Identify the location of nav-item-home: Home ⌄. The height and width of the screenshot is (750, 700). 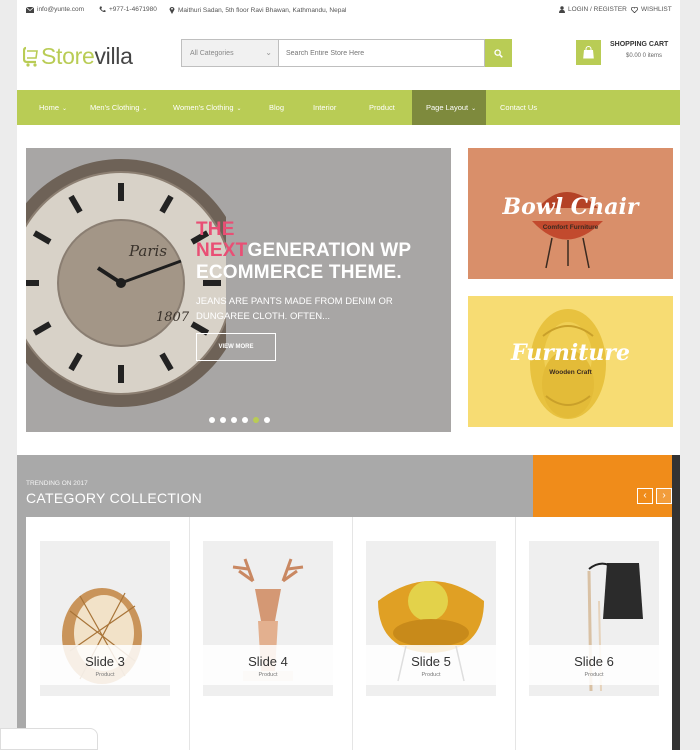
(53, 107).